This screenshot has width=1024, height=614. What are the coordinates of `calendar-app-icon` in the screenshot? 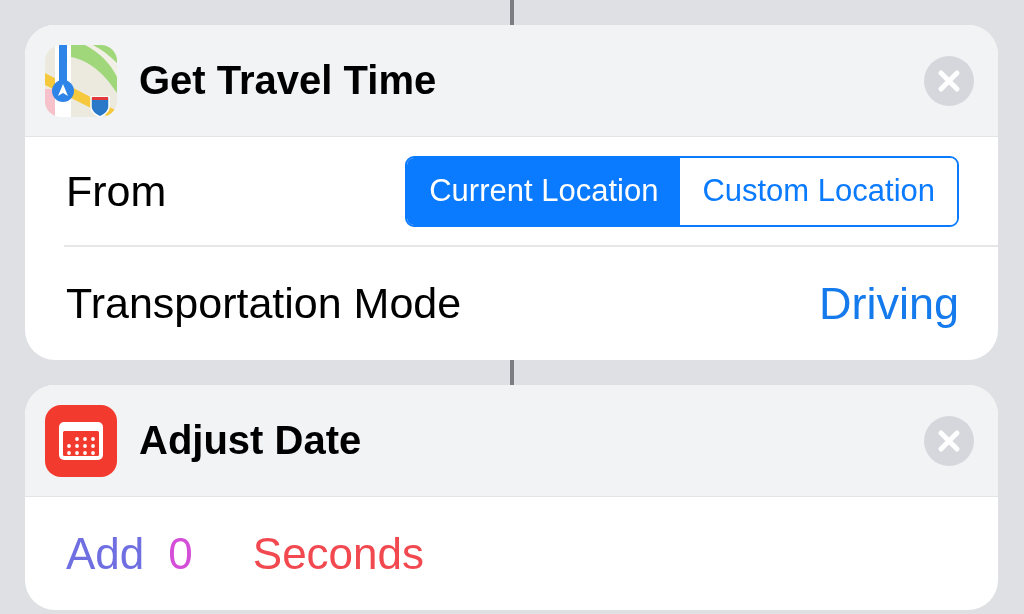 It's located at (81, 440).